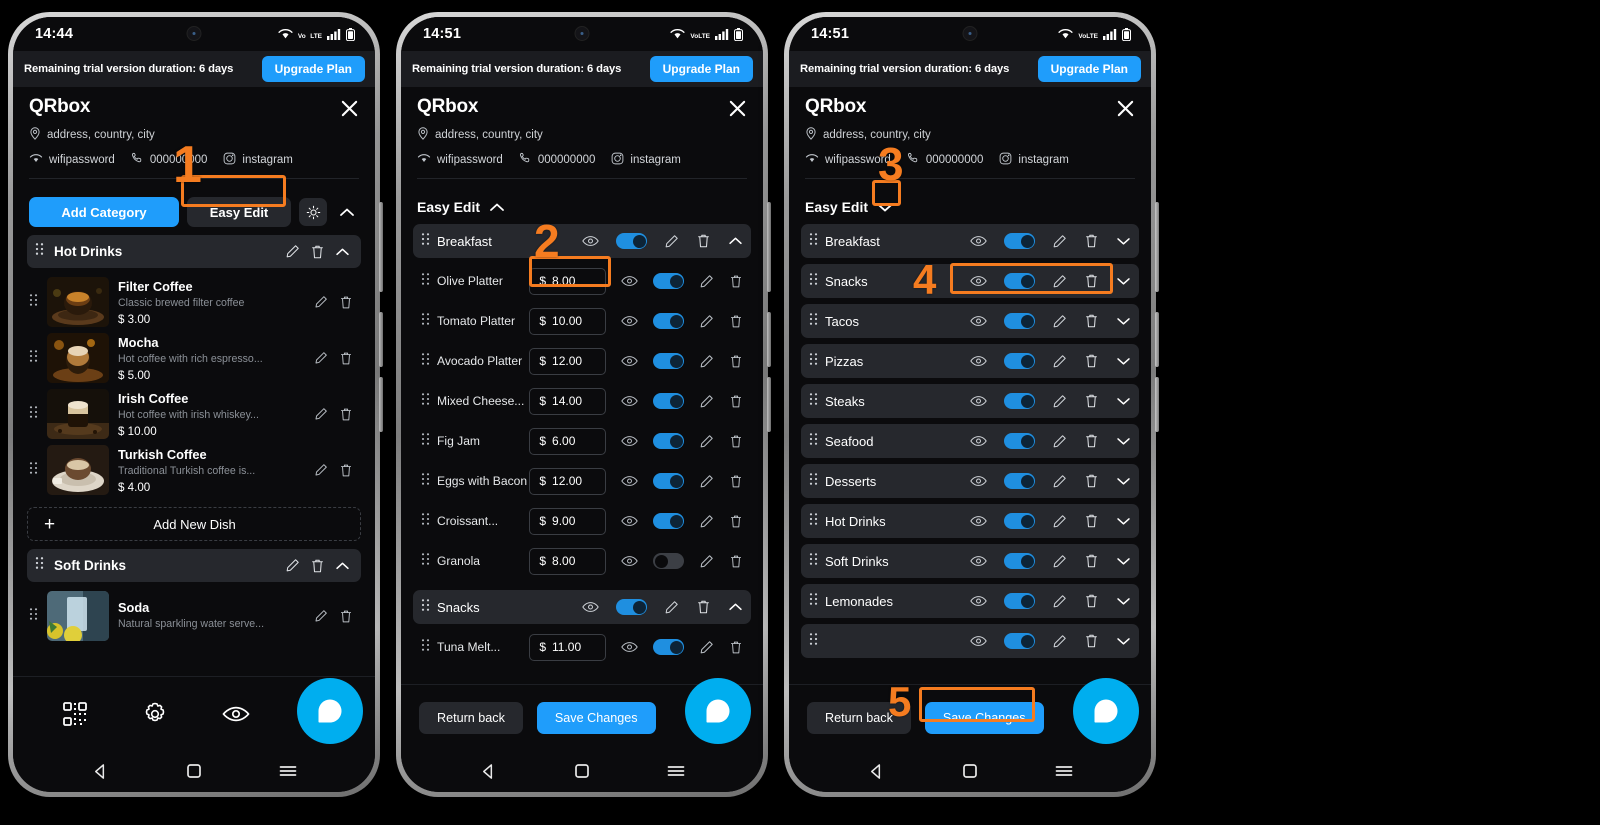 The image size is (1600, 825). Describe the element at coordinates (104, 212) in the screenshot. I see `add-category-button: Add Category` at that location.